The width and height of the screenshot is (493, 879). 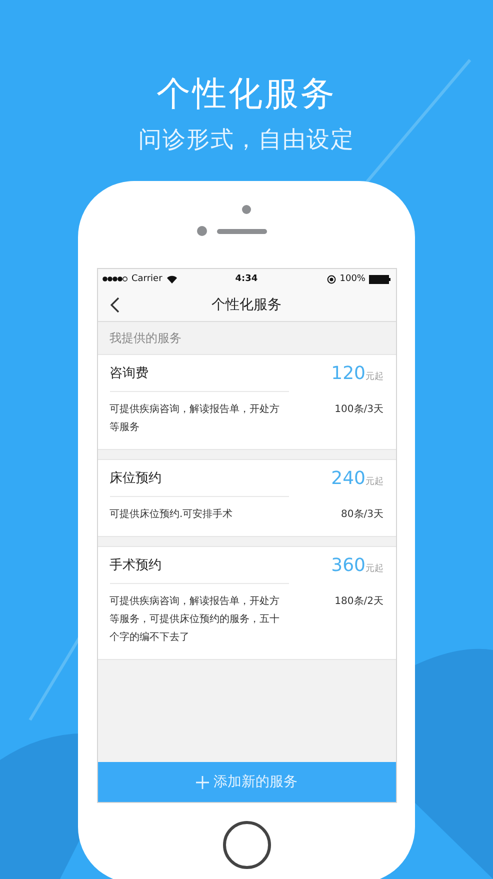 I want to click on service-card: 咨询费 120元起 可提供疾病咨询，解读报告单，开处方等服务 100条/3天, so click(x=247, y=402).